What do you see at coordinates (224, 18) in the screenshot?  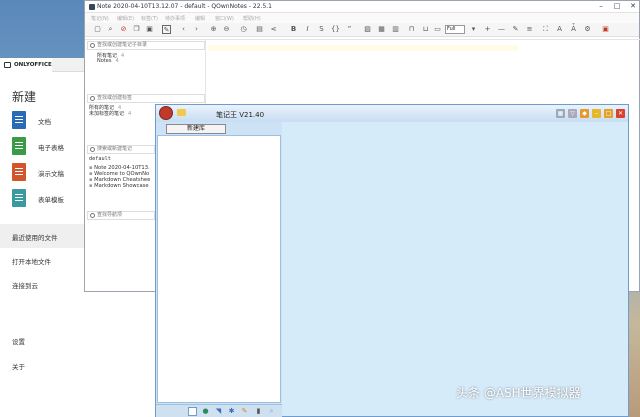 I see `menu-window: 窗口(W)` at bounding box center [224, 18].